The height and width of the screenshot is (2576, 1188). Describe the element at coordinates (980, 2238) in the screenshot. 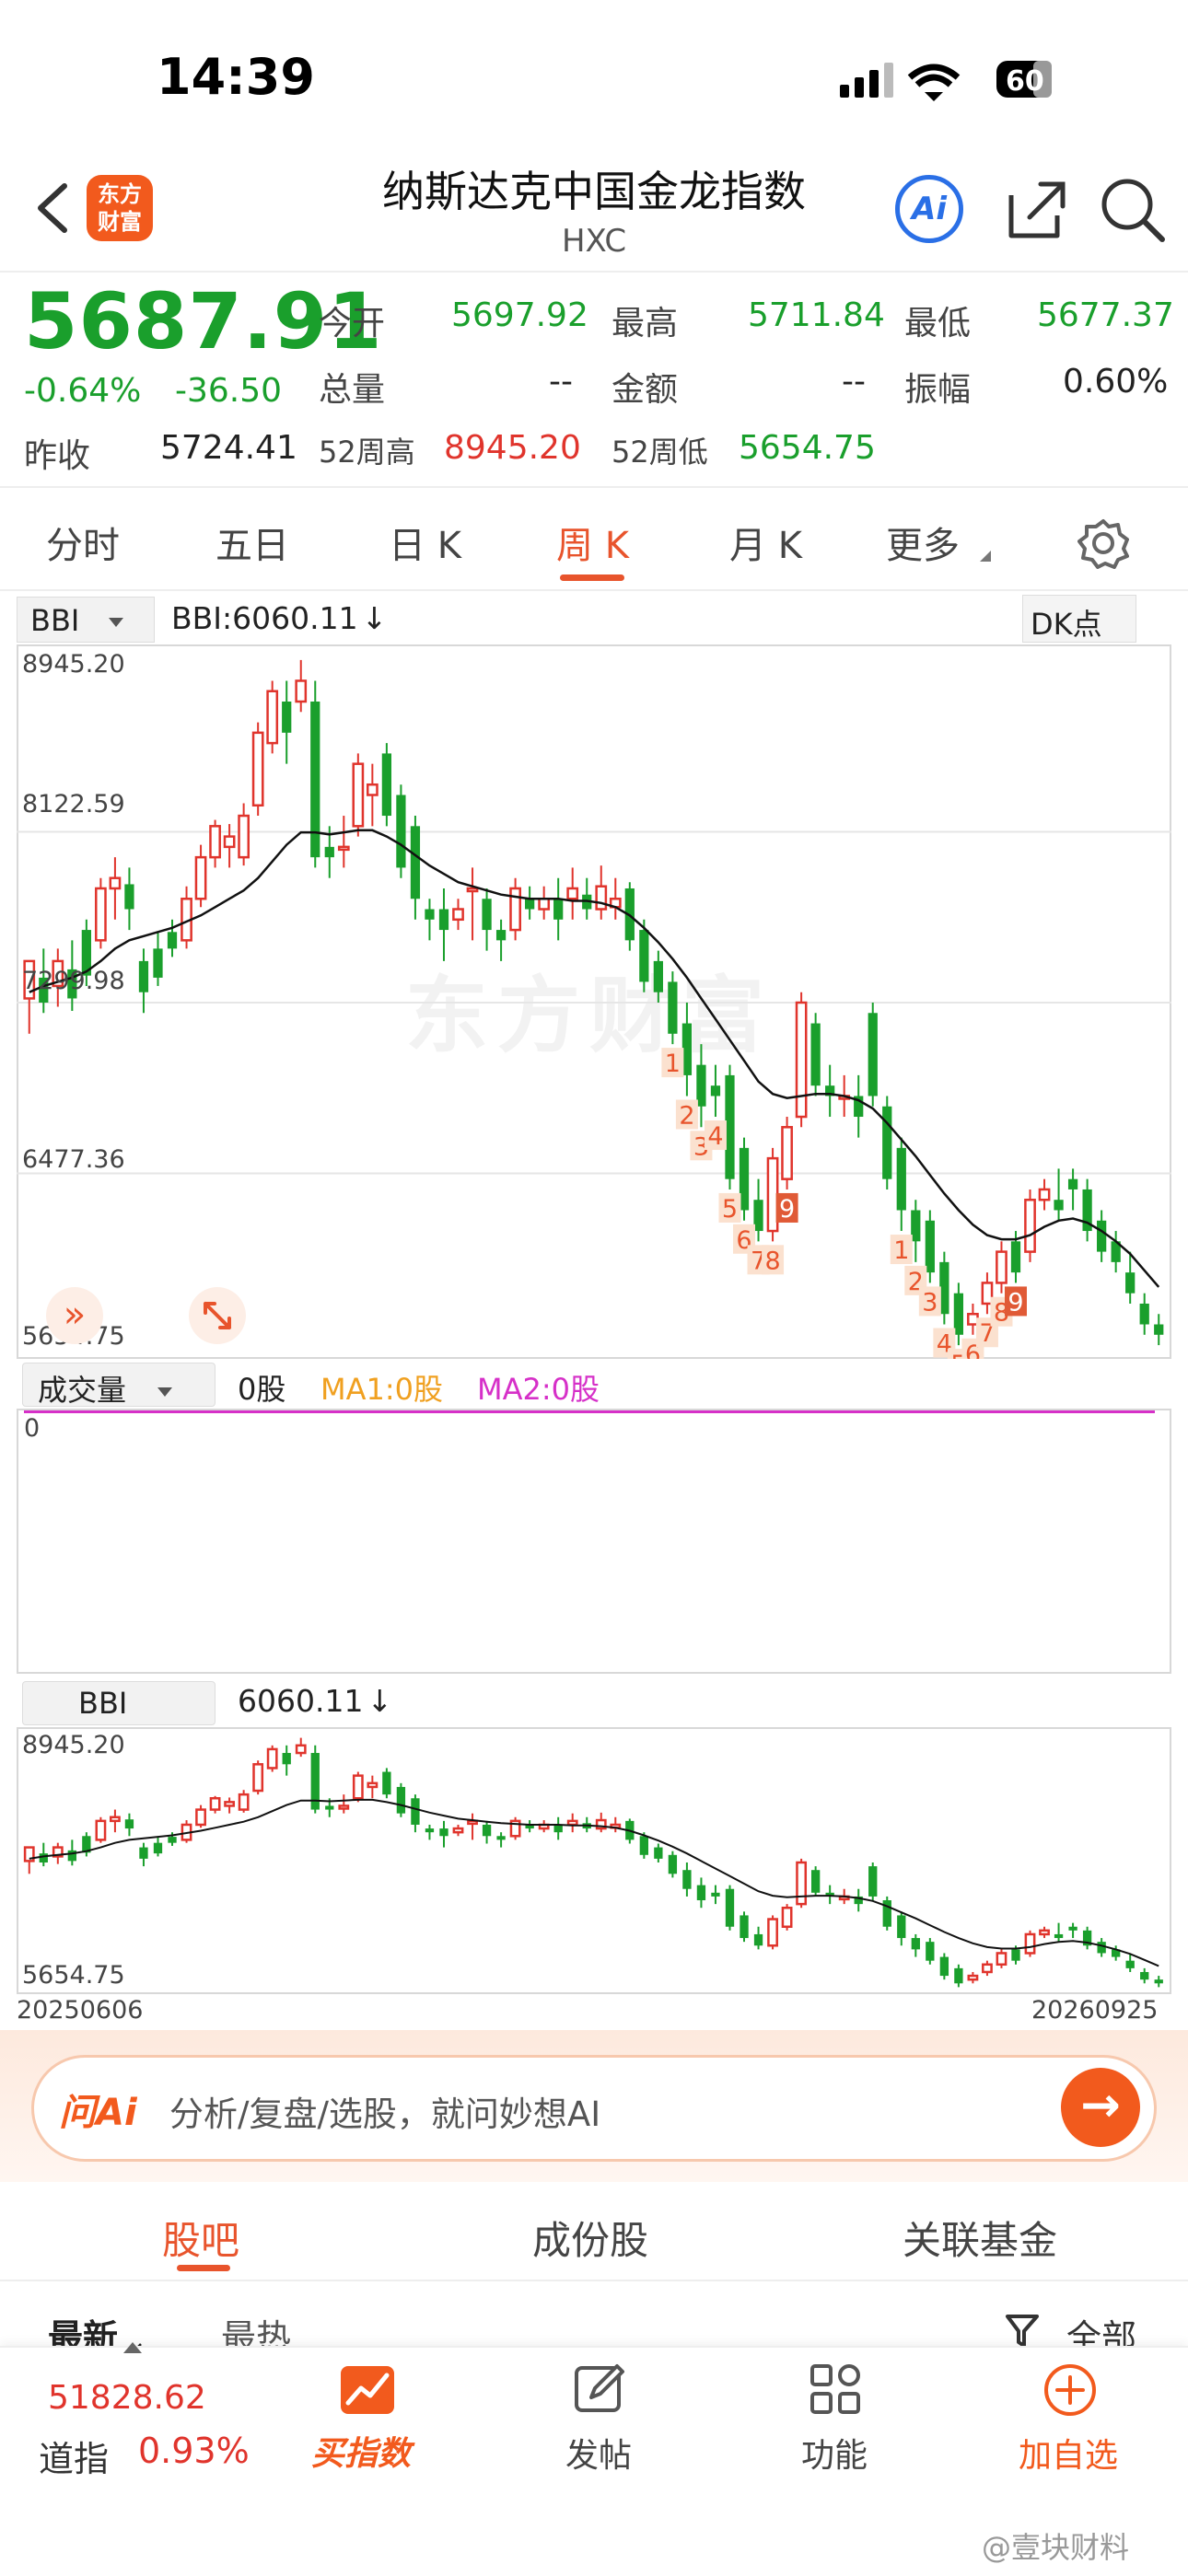

I see `subtab-related-funds: 关联基金` at that location.